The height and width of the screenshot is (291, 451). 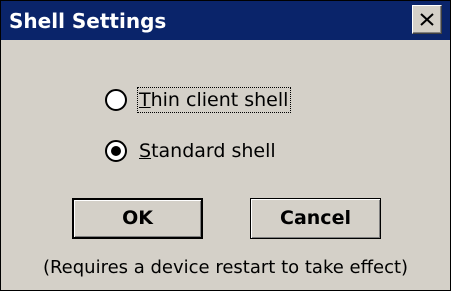 What do you see at coordinates (116, 100) in the screenshot?
I see `thin-client-shell-radio` at bounding box center [116, 100].